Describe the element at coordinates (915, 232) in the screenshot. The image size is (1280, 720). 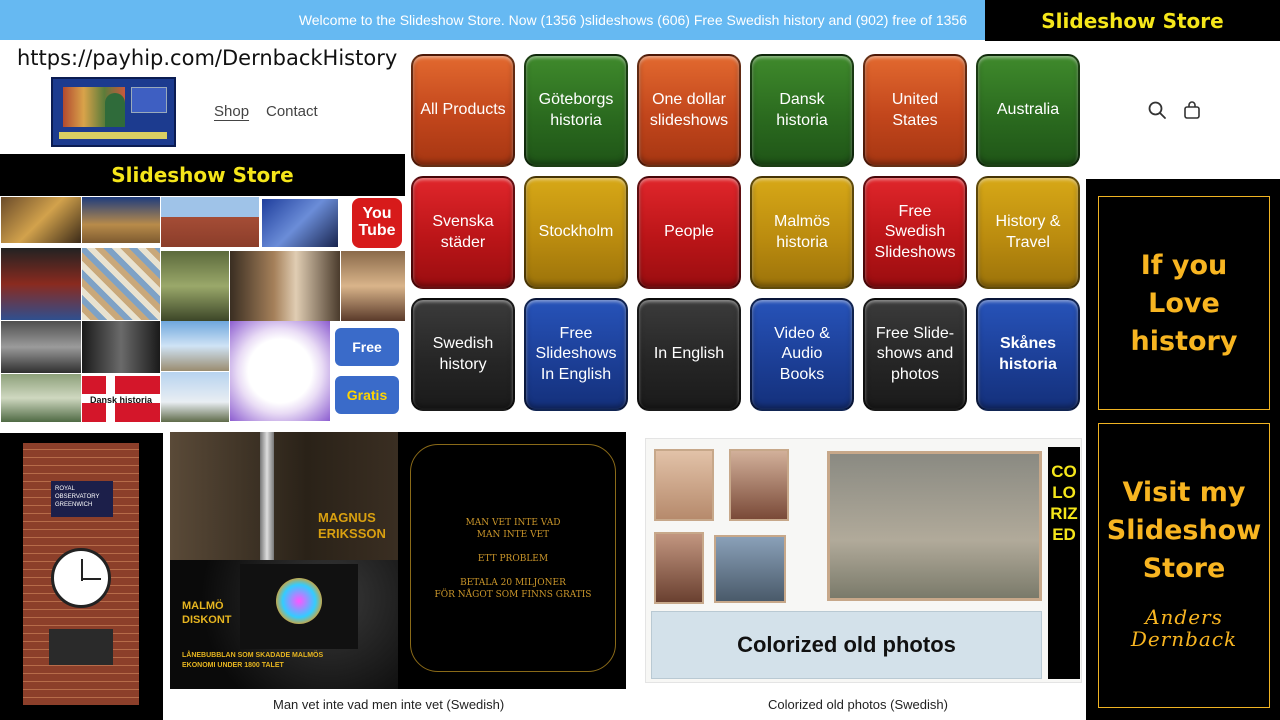
I see `category-tile: Free Swedish Slideshows` at that location.